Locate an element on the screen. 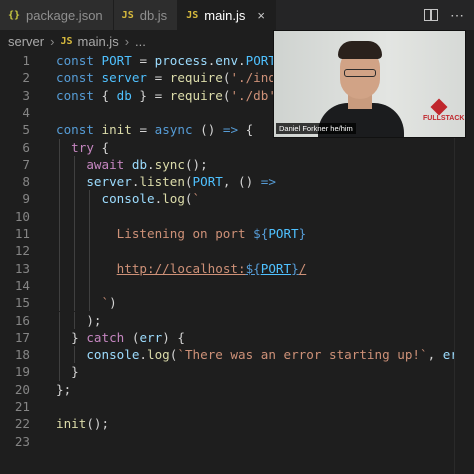 The width and height of the screenshot is (474, 474). line-number: 10 is located at coordinates (22, 216).